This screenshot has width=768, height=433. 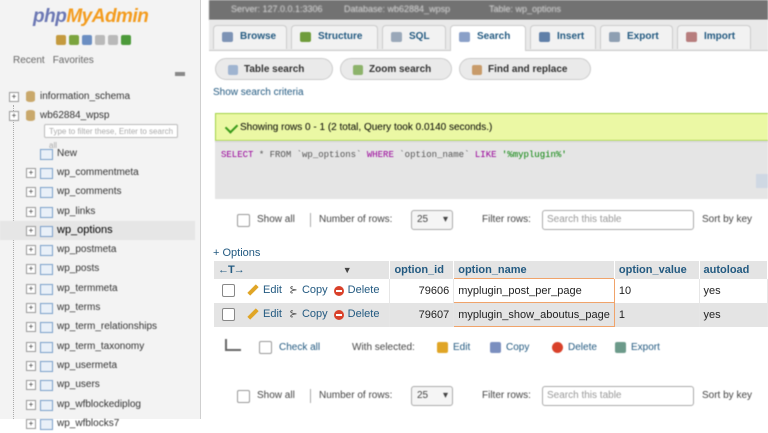 What do you see at coordinates (74, 40) in the screenshot?
I see `logout-icon` at bounding box center [74, 40].